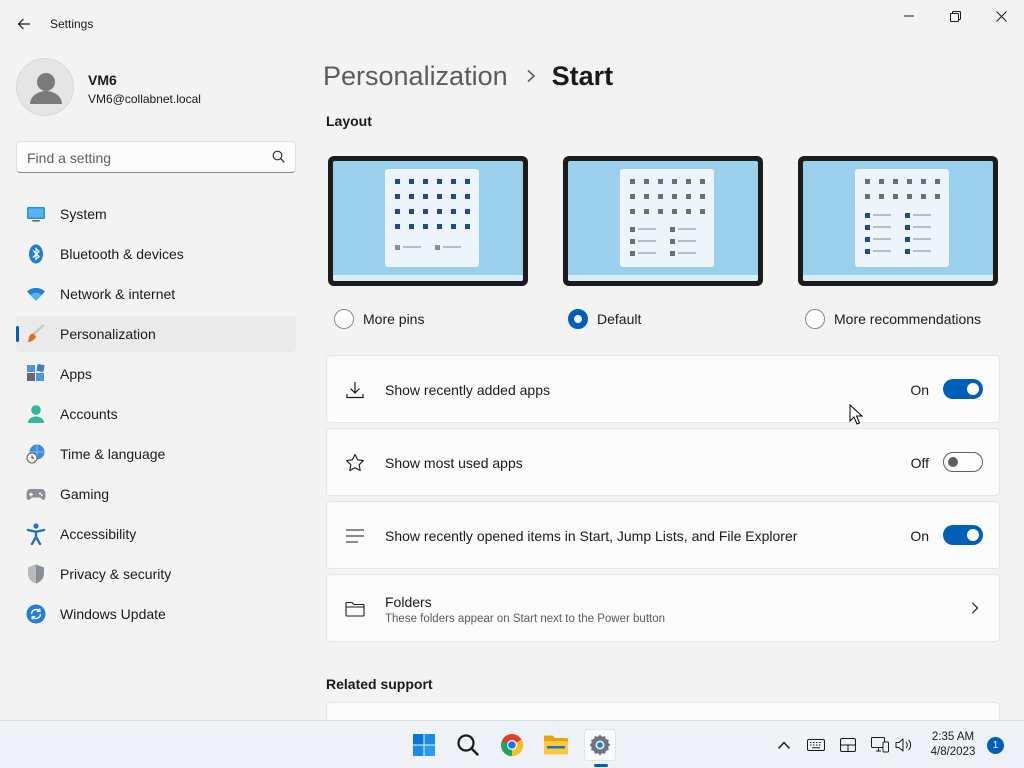 This screenshot has height=768, width=1024. I want to click on sidebar-item-accessibility: Accessibility, so click(156, 534).